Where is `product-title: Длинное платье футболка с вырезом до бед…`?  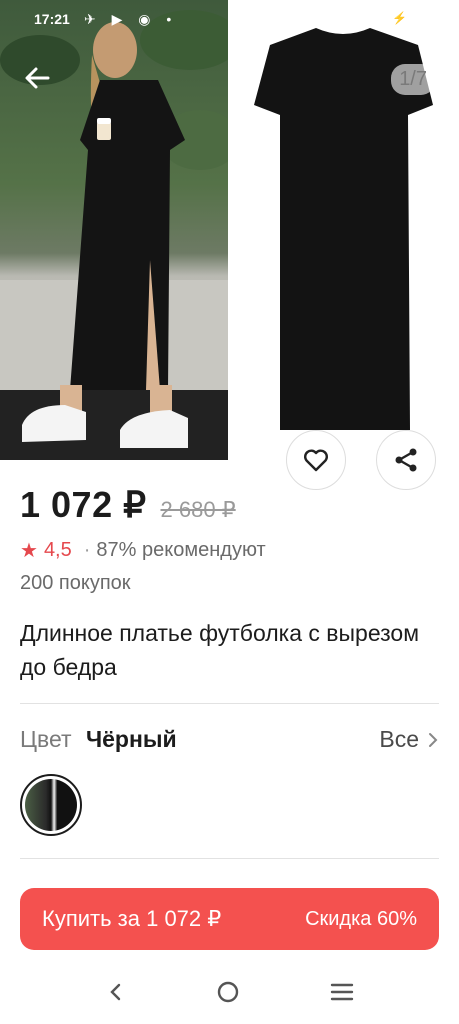
product-title: Длинное платье футболка с вырезом до бед… is located at coordinates (220, 650).